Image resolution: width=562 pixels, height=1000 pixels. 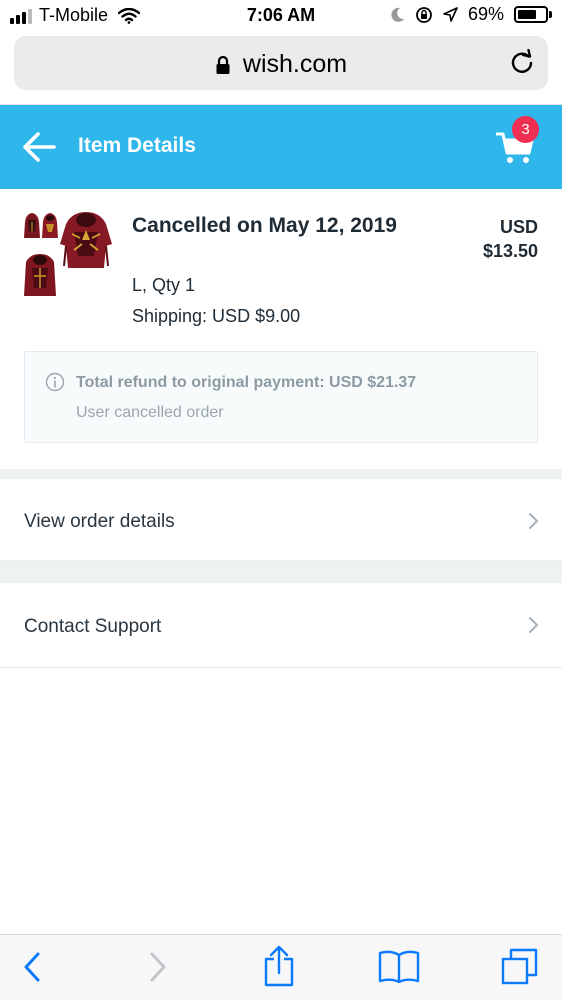 What do you see at coordinates (21, 16) in the screenshot?
I see `signal-icon` at bounding box center [21, 16].